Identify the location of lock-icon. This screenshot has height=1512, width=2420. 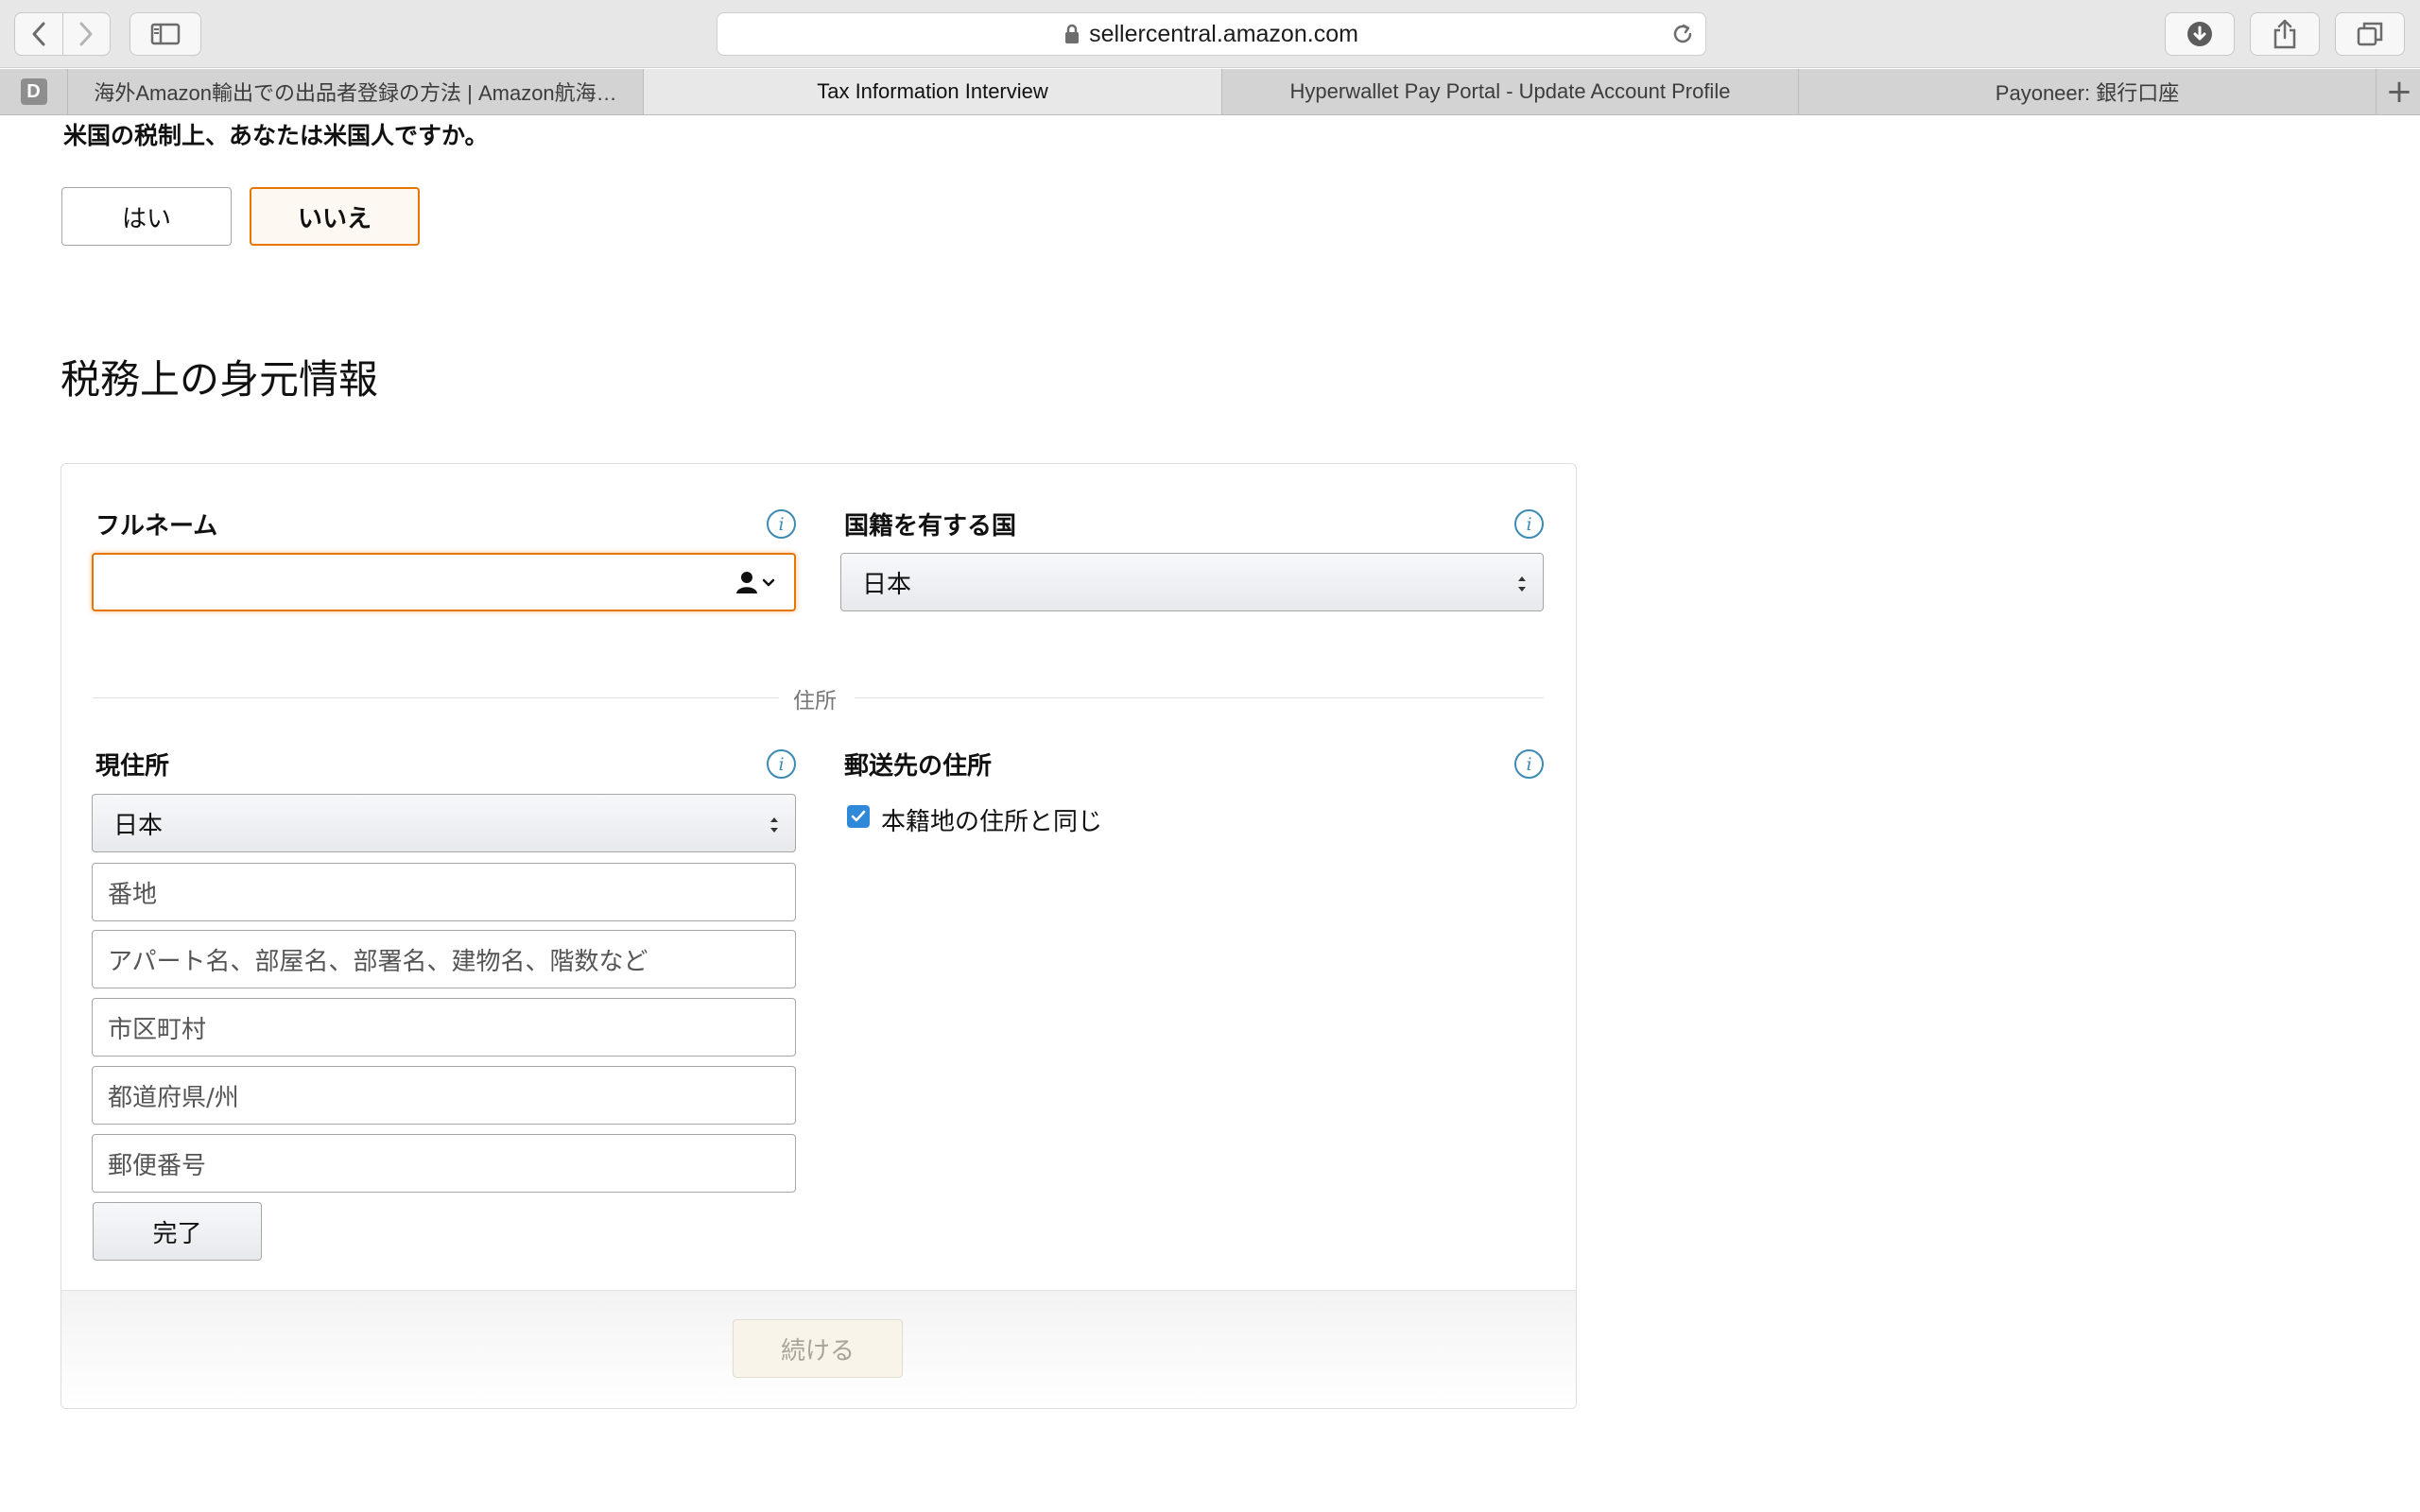
(1072, 34).